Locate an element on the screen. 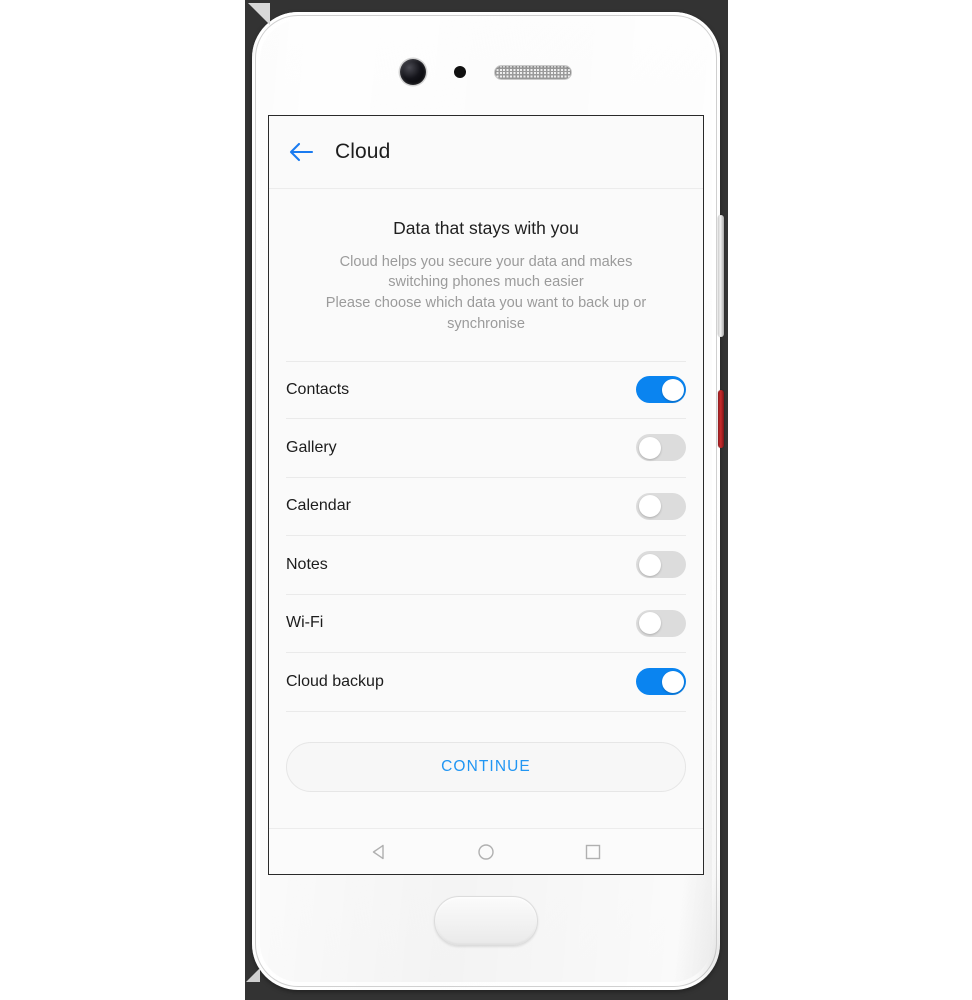 Image resolution: width=972 pixels, height=1000 pixels. setting-label: Calendar is located at coordinates (318, 506).